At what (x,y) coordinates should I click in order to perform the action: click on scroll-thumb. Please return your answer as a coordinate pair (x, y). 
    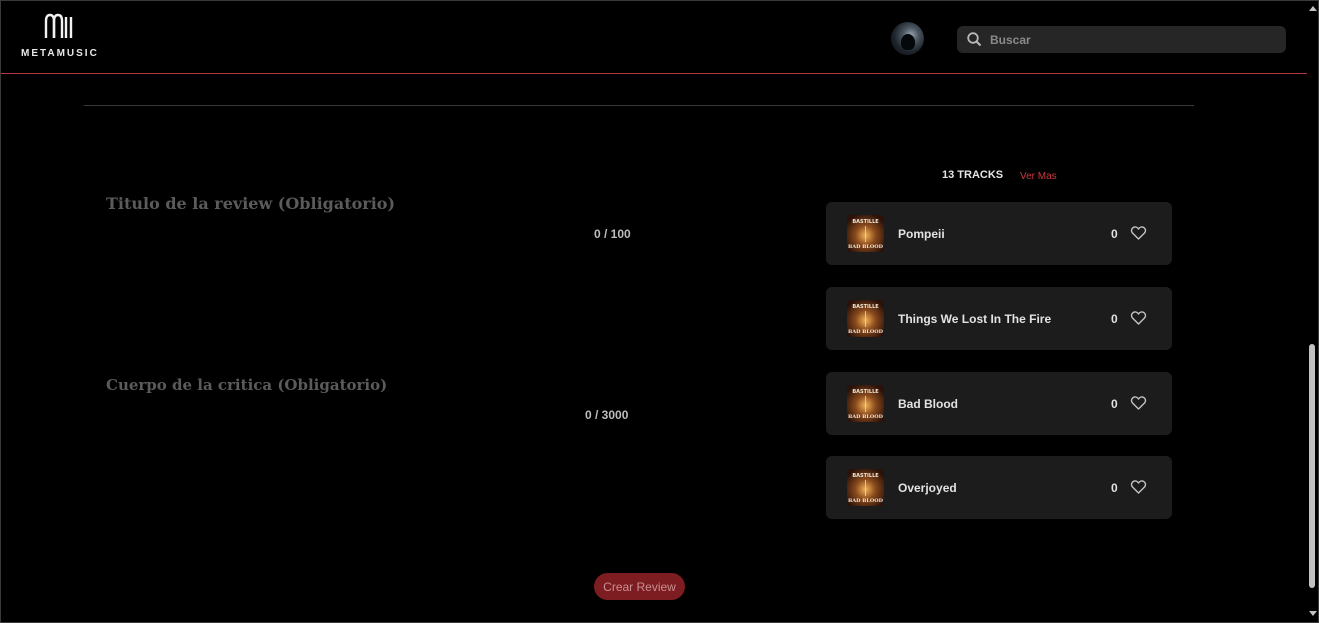
    Looking at the image, I should click on (1312, 466).